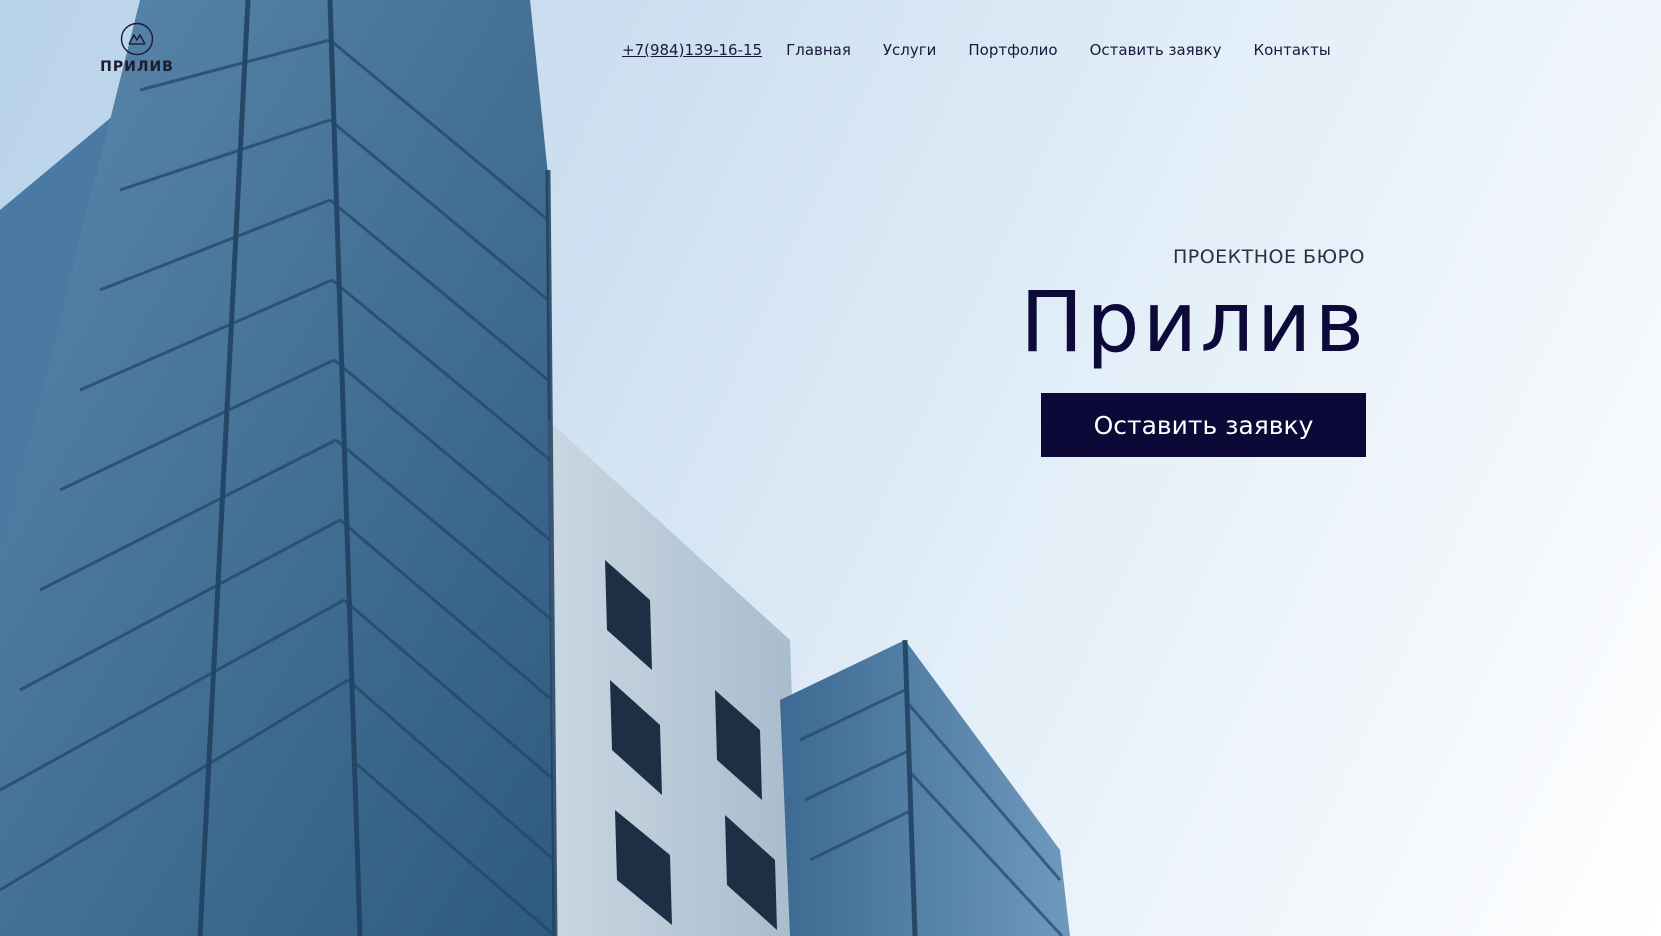 This screenshot has height=936, width=1661. Describe the element at coordinates (1156, 50) in the screenshot. I see `nav-item-request: Оставить заявку` at that location.